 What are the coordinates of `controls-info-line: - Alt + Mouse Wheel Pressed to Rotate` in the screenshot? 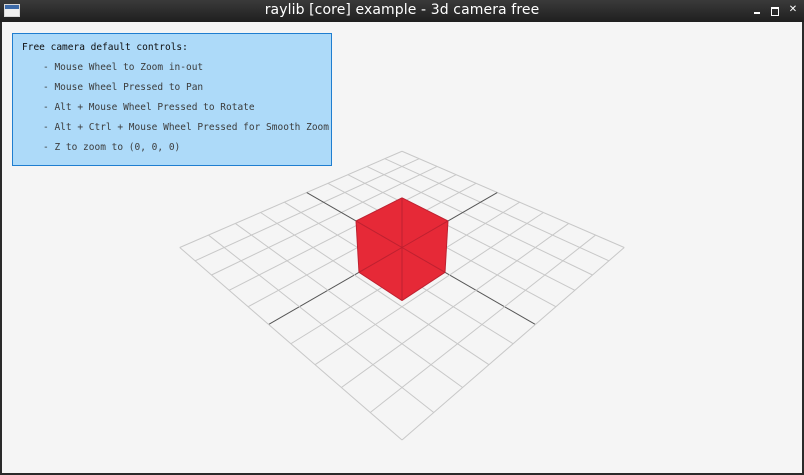 It's located at (149, 107).